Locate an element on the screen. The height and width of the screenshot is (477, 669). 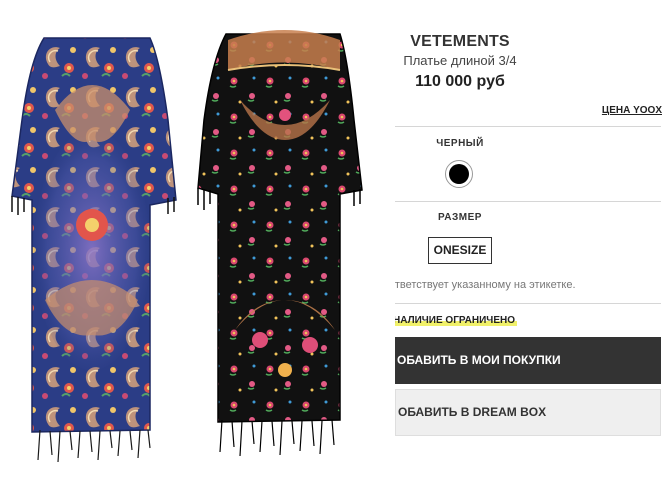
color-swatch-black is located at coordinates (459, 174).